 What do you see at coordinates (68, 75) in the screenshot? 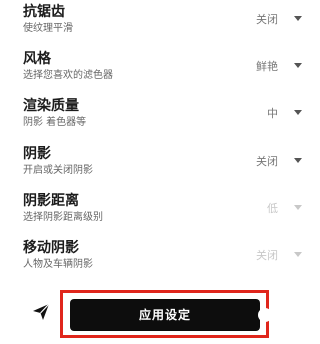
I see `setting-description: 选择您喜欢的滤色器` at bounding box center [68, 75].